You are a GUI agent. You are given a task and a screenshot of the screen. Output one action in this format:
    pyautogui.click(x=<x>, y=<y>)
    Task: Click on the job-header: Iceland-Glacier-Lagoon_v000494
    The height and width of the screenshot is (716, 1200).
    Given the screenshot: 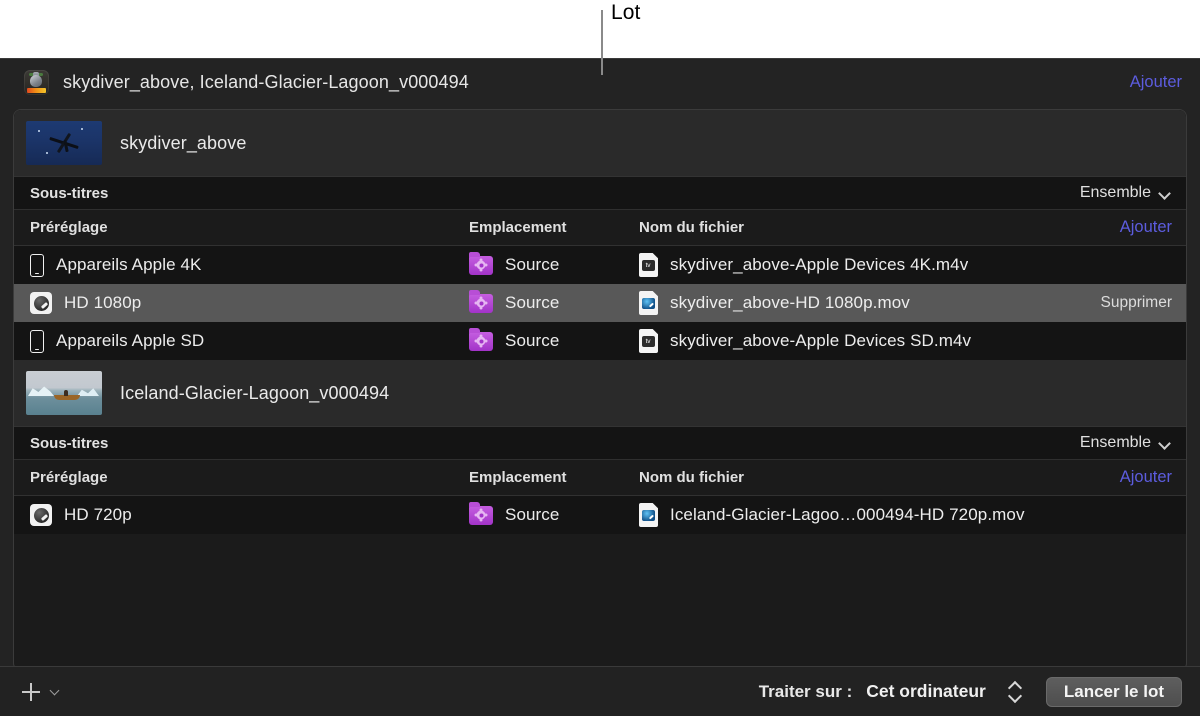 What is the action you would take?
    pyautogui.click(x=600, y=393)
    